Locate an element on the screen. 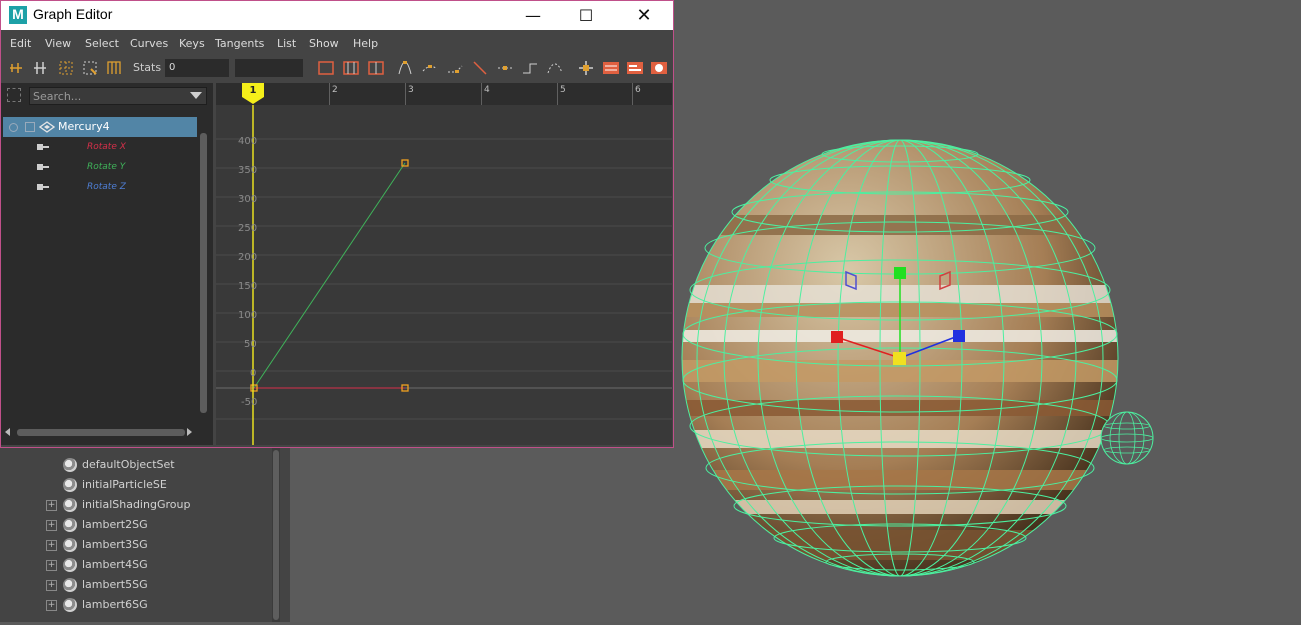 The width and height of the screenshot is (1301, 625). frame-label: 6 is located at coordinates (638, 90).